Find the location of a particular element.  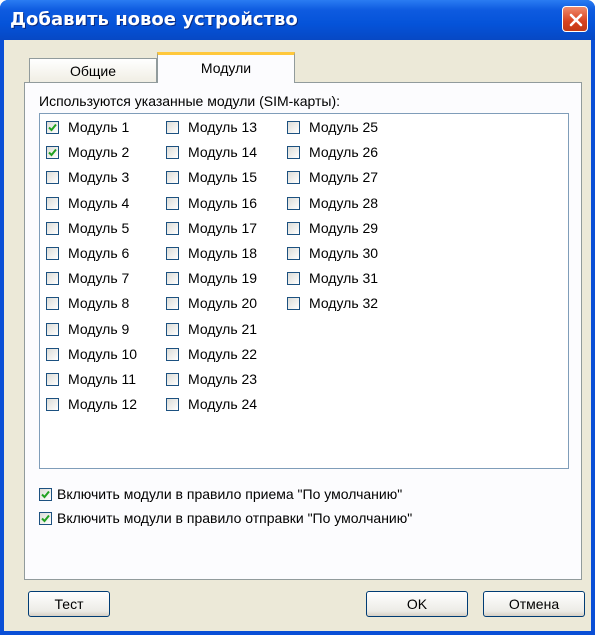

tab-modules-label: Модули is located at coordinates (226, 68).